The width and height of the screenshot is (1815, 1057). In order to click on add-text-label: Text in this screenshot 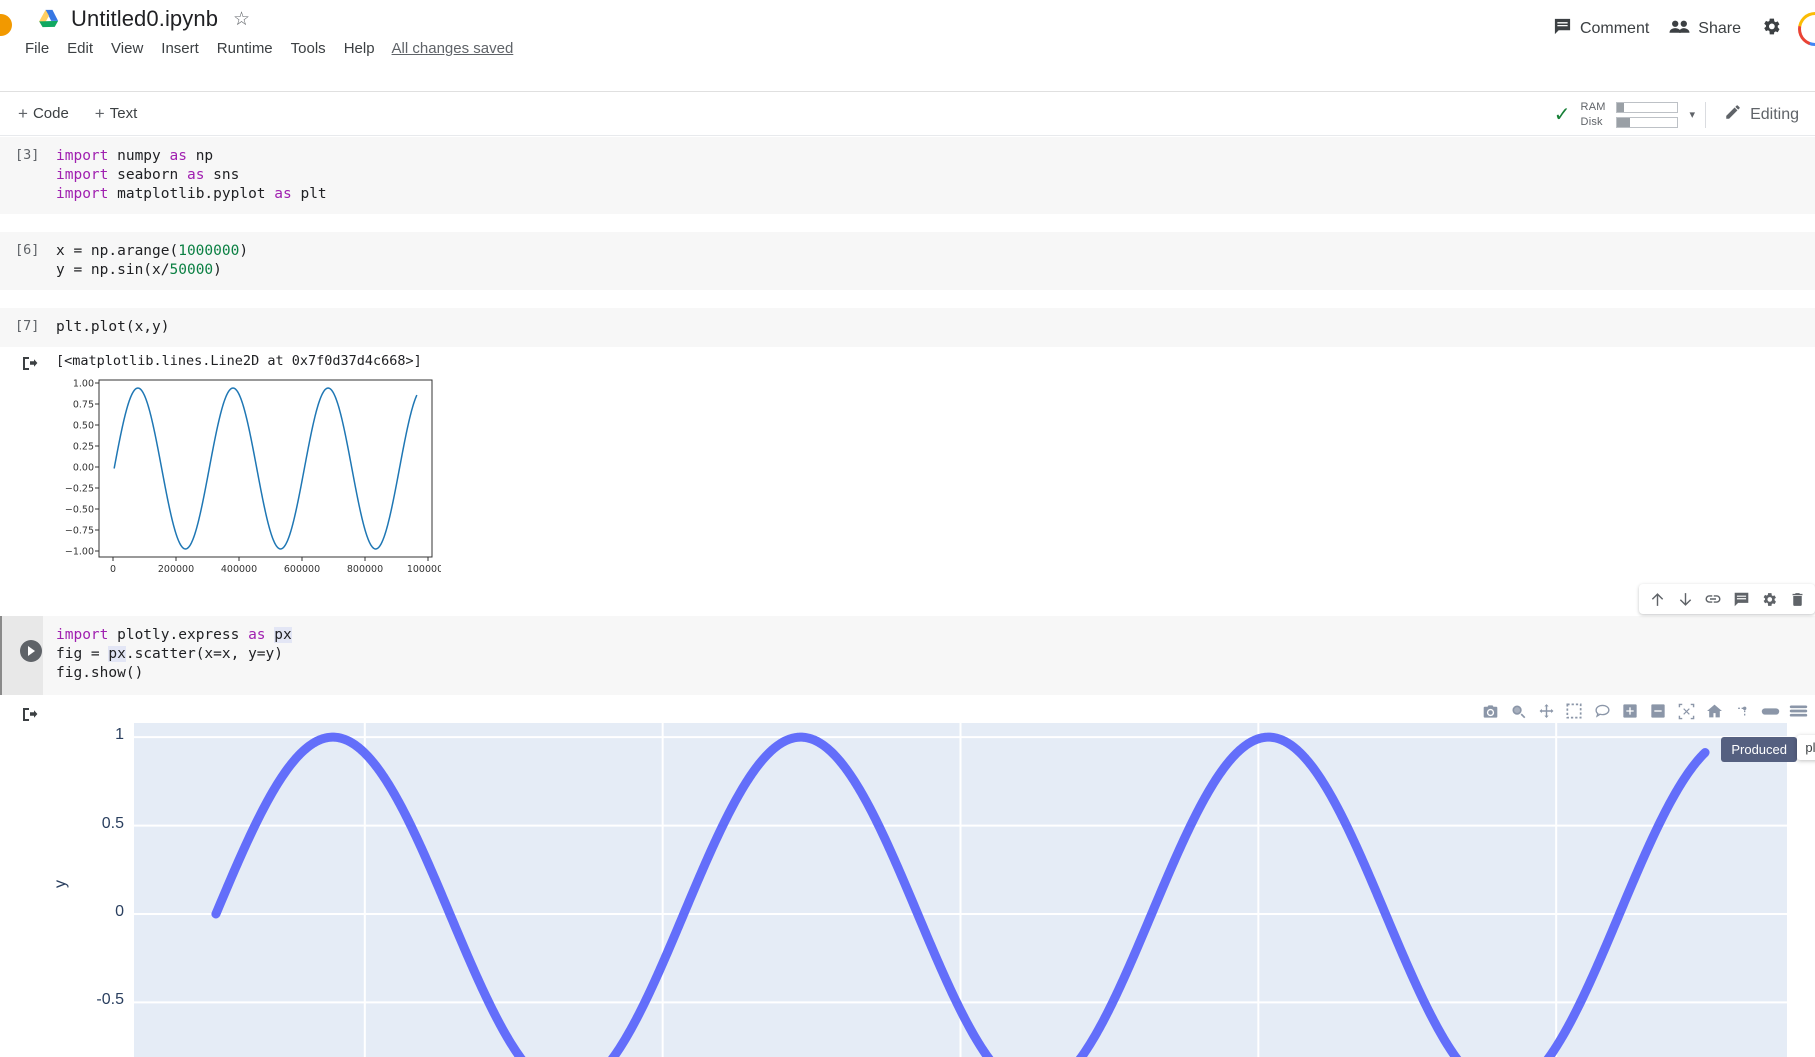, I will do `click(123, 113)`.